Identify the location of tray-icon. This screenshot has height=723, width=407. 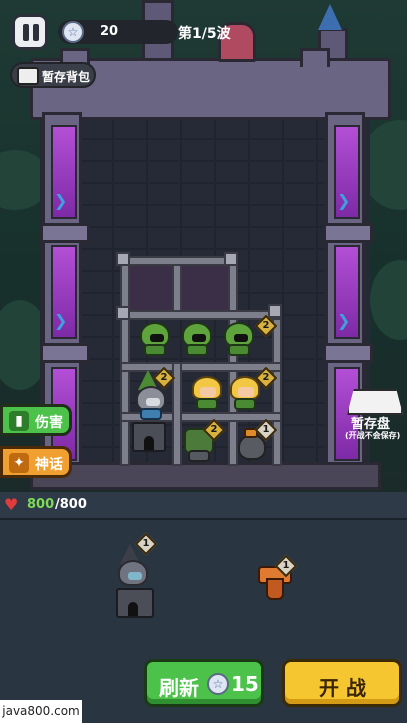
(375, 402).